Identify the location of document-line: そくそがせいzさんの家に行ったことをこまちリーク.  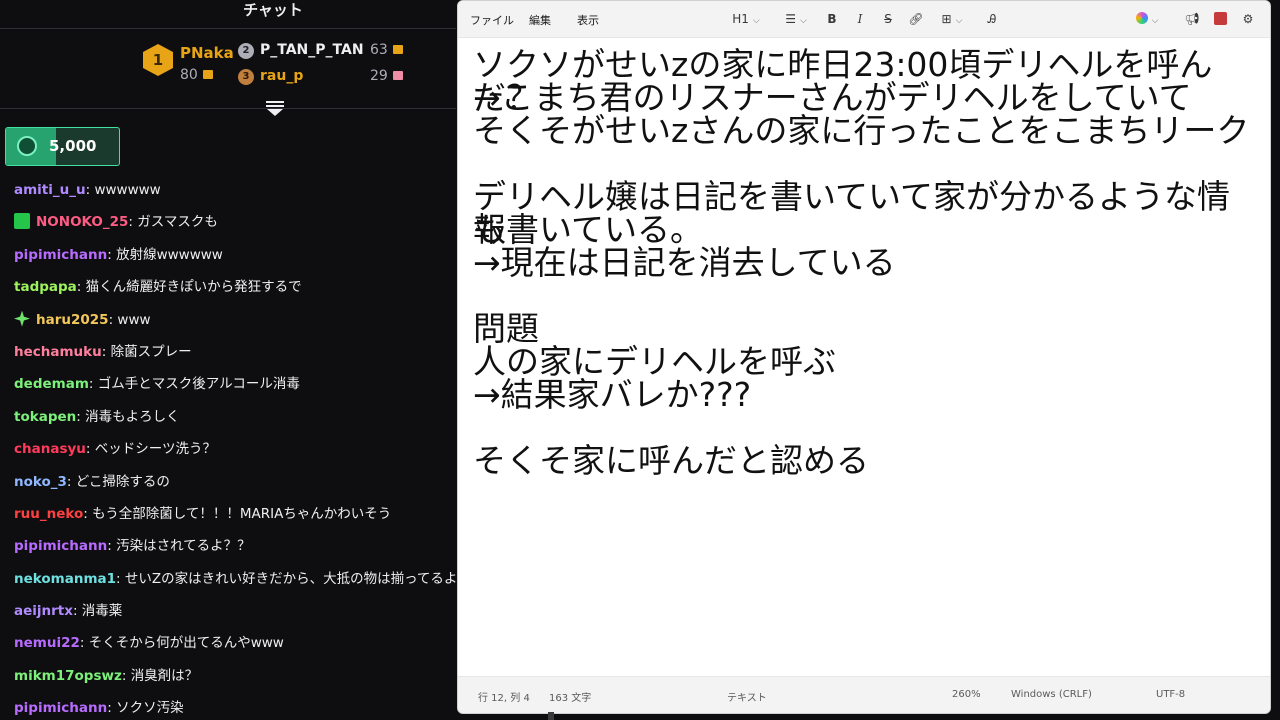
(861, 130).